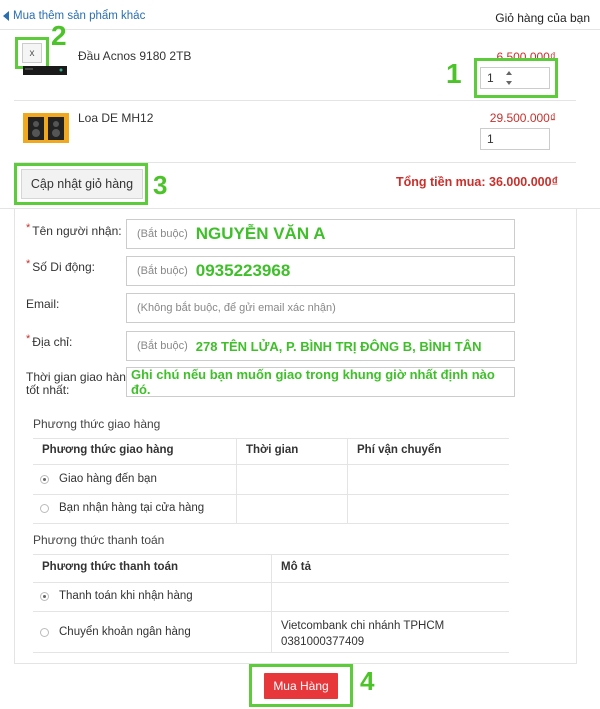 The width and height of the screenshot is (600, 709). What do you see at coordinates (122, 508) in the screenshot?
I see `shipping-option-pickup: Bạn nhận hàng tại cửa hàng` at bounding box center [122, 508].